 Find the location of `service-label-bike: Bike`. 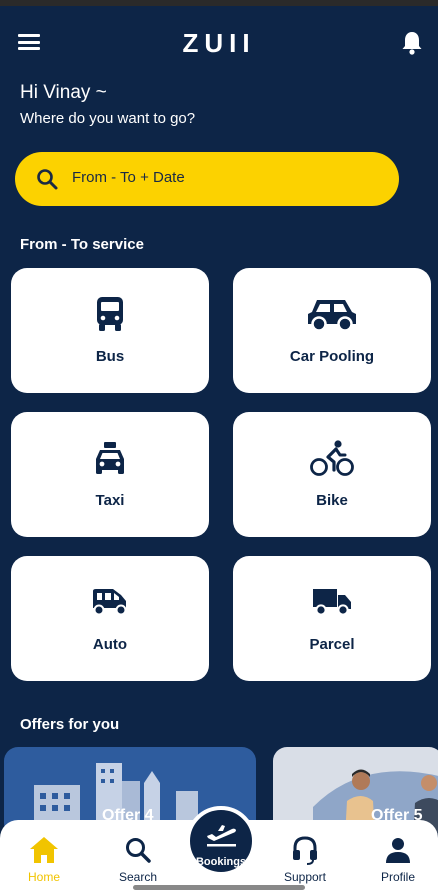

service-label-bike: Bike is located at coordinates (332, 500).